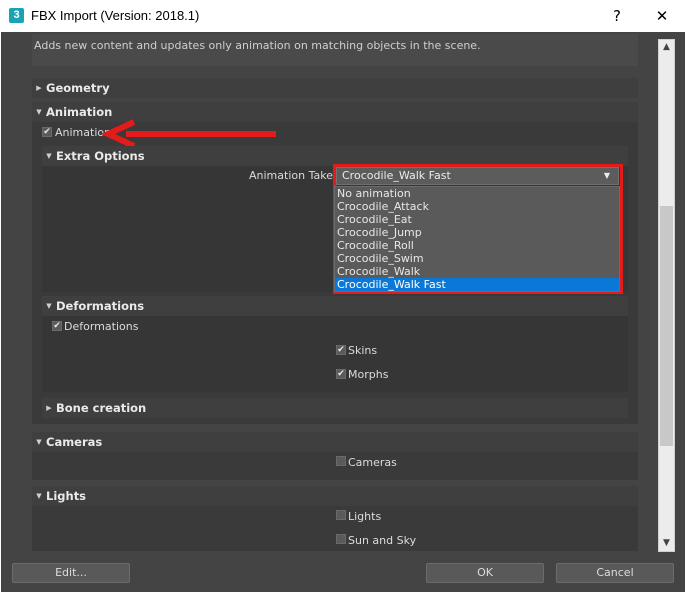 The width and height of the screenshot is (686, 593). Describe the element at coordinates (341, 461) in the screenshot. I see `cameras-checkbox` at that location.